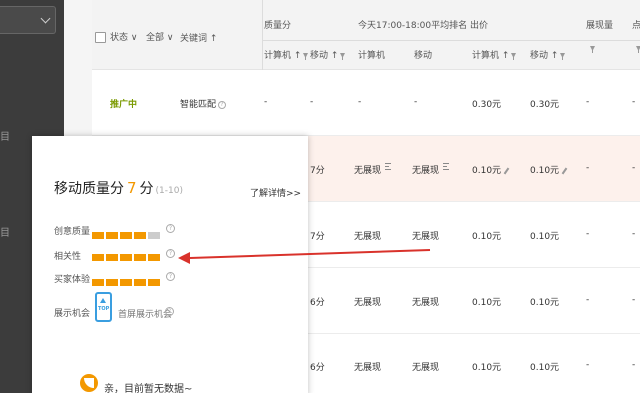 This screenshot has width=640, height=393. What do you see at coordinates (45, 18) in the screenshot?
I see `chevron-down-icon` at bounding box center [45, 18].